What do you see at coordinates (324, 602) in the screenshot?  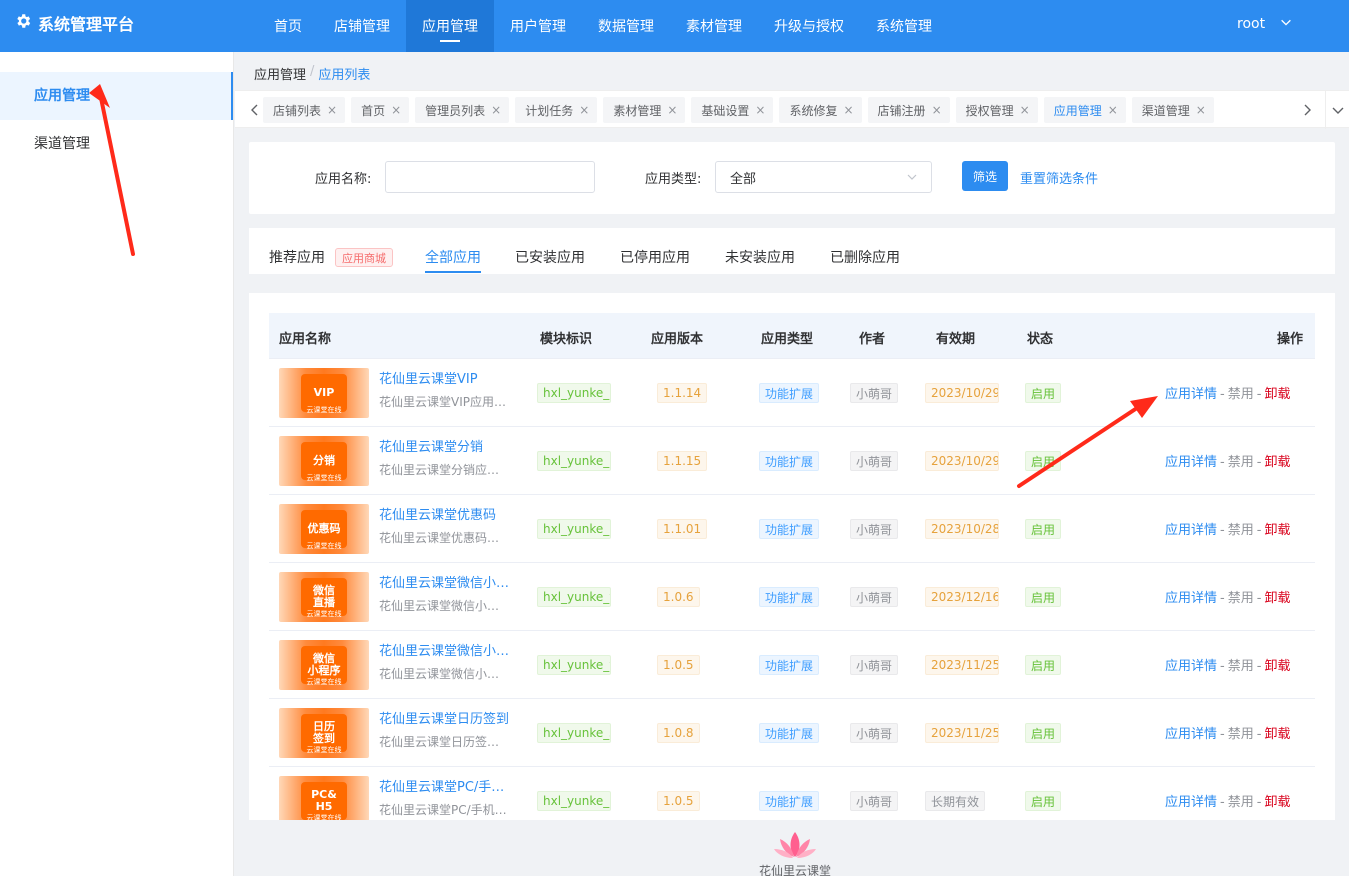 I see `thumb-label-line: 直播` at bounding box center [324, 602].